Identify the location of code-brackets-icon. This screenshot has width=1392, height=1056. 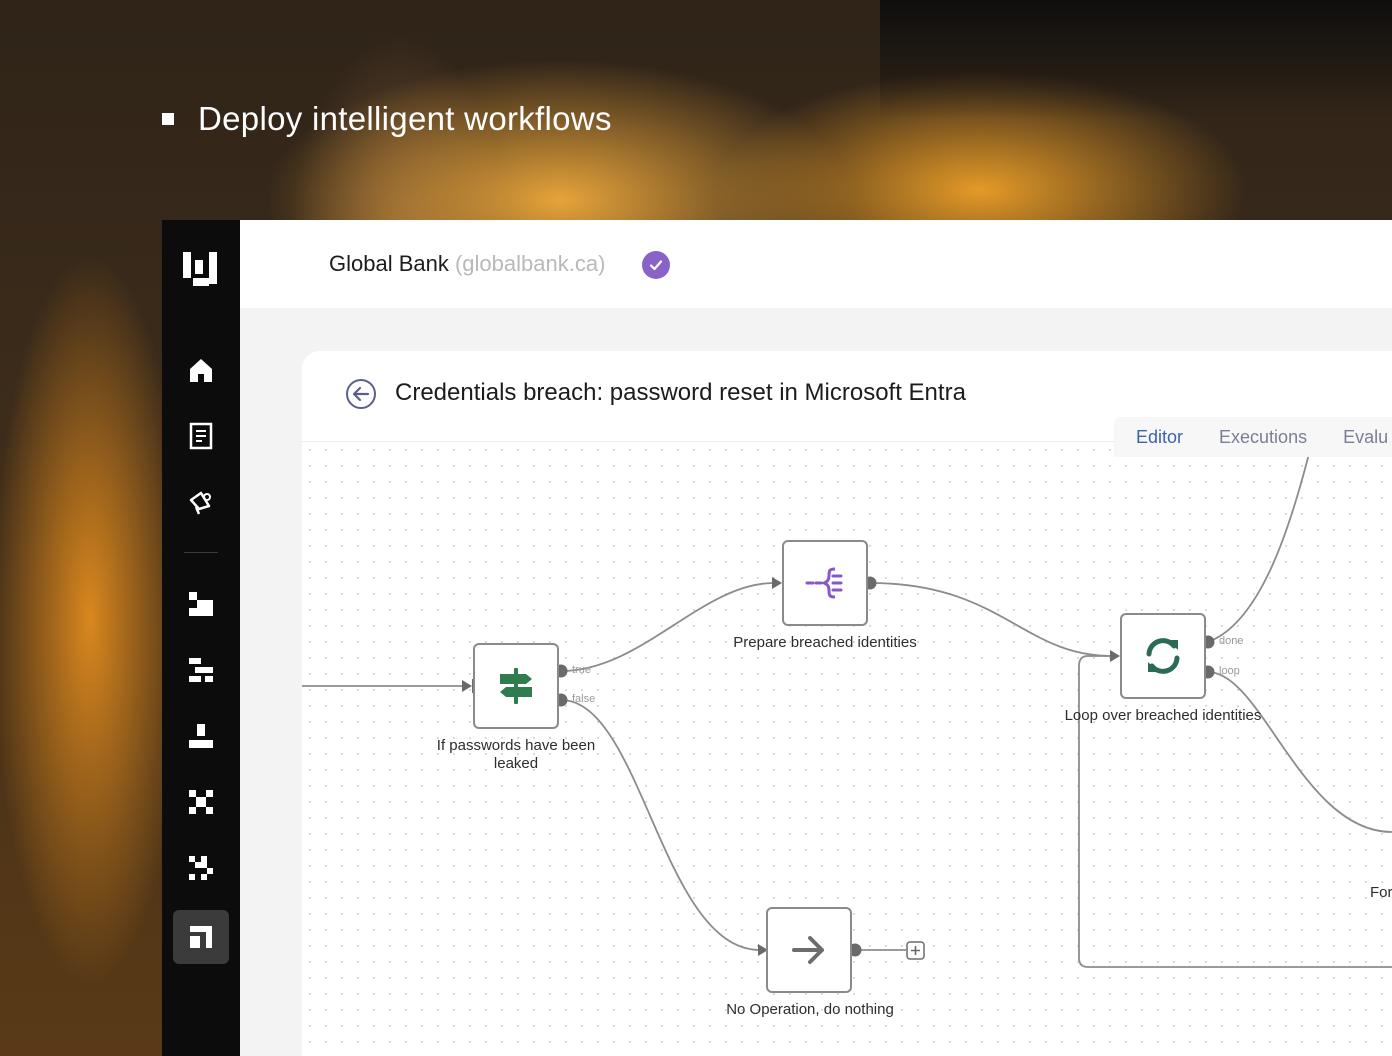
(824, 583).